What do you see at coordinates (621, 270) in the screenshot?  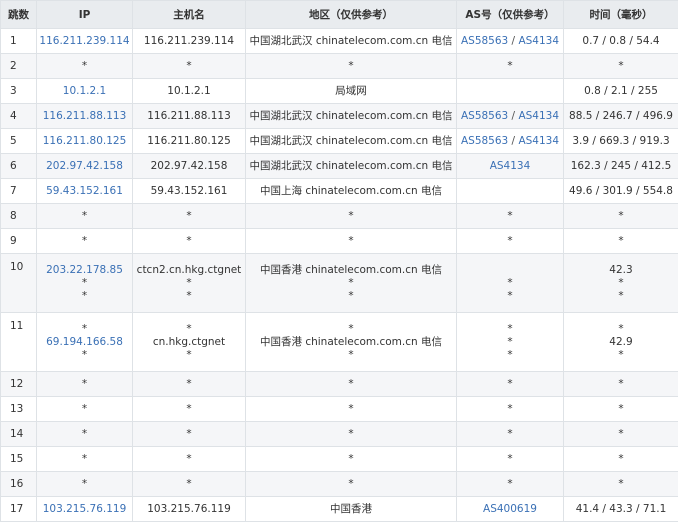 I see `time-cell-line: 42.3` at bounding box center [621, 270].